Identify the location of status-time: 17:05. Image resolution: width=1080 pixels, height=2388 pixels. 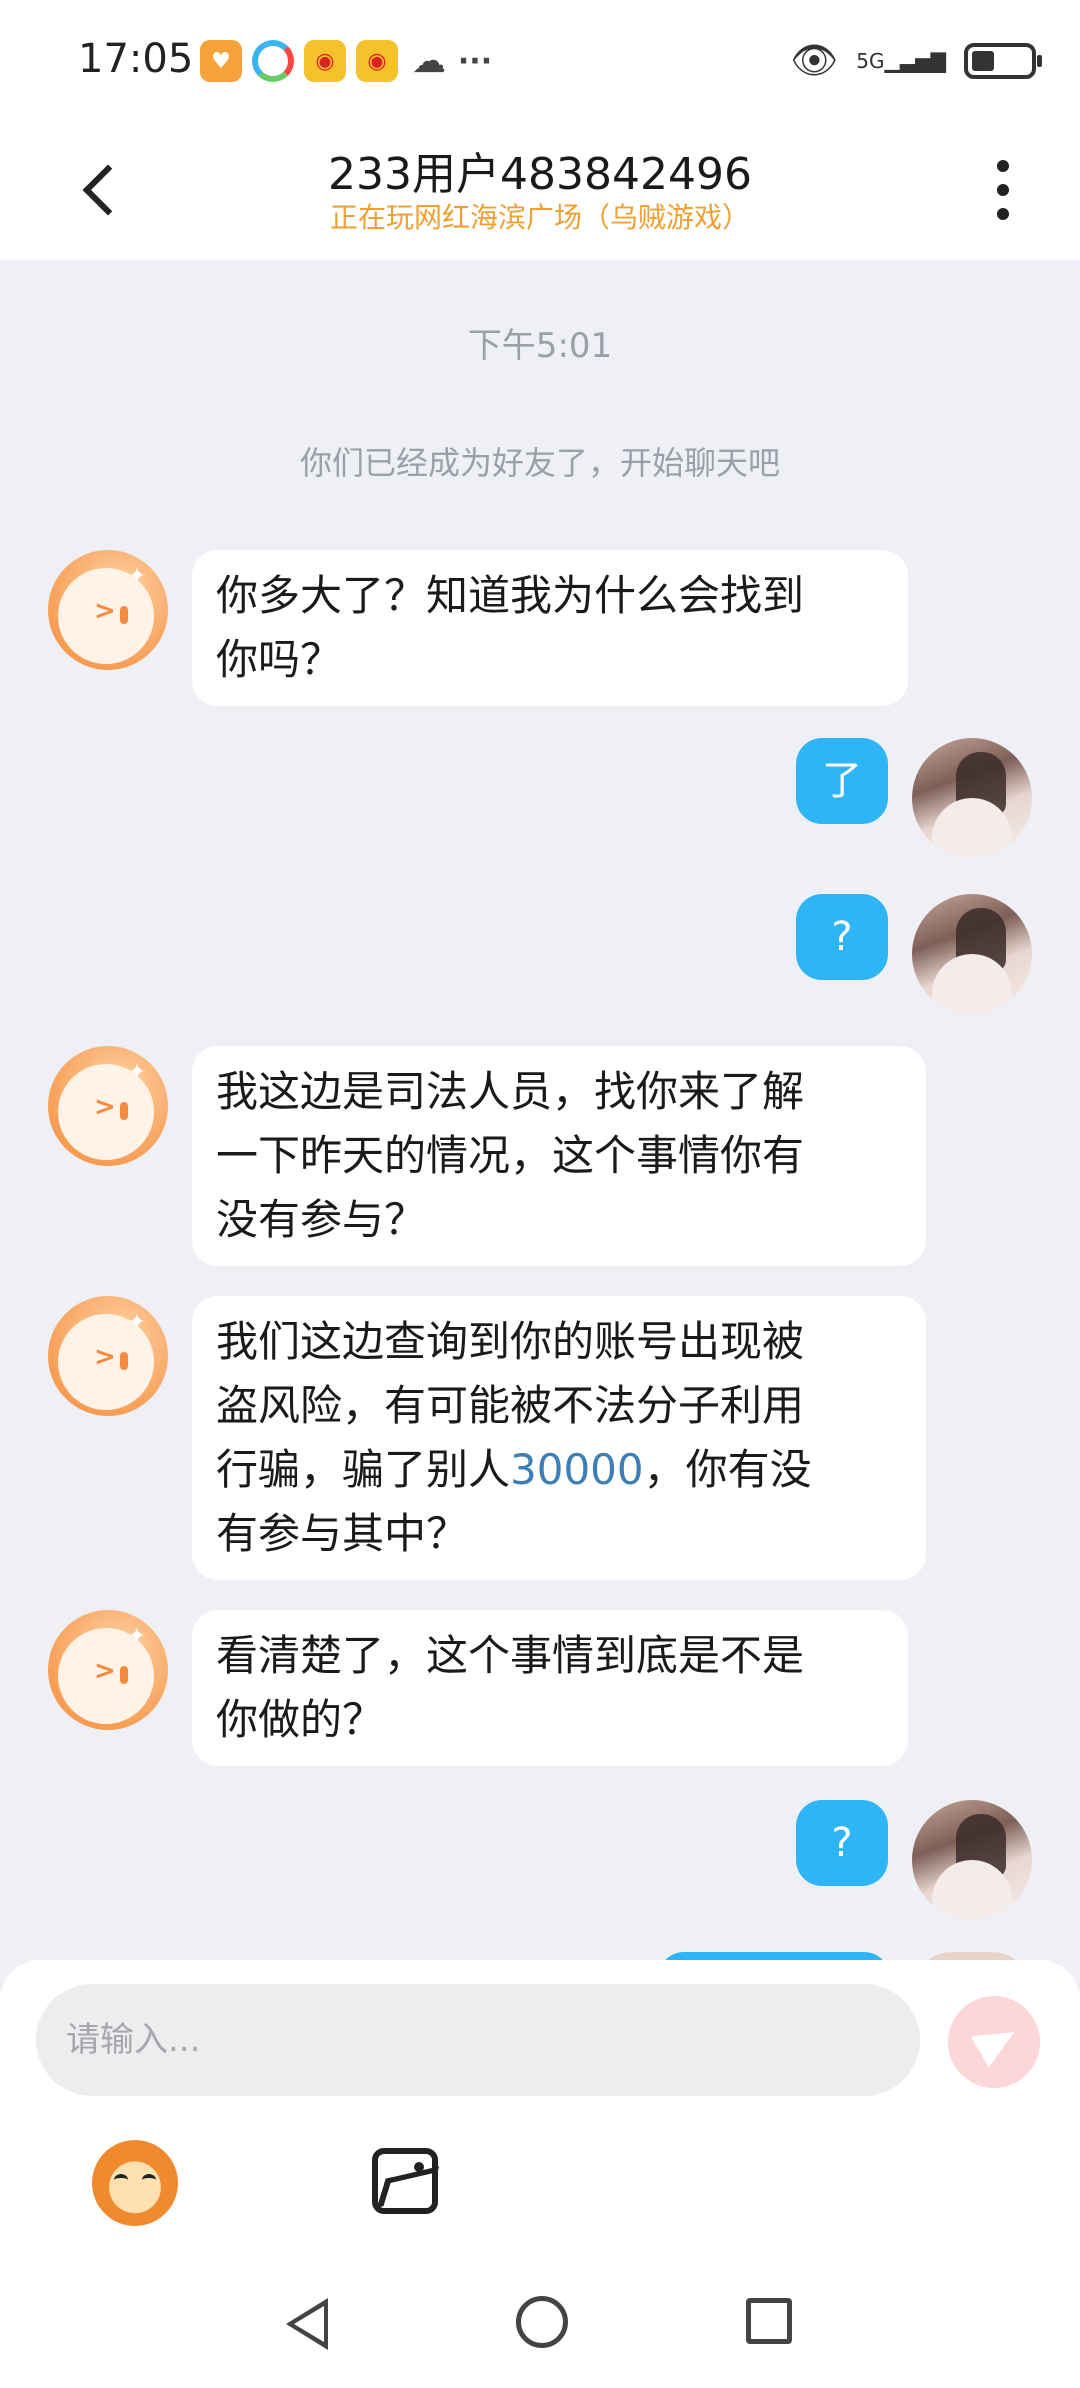
(136, 59).